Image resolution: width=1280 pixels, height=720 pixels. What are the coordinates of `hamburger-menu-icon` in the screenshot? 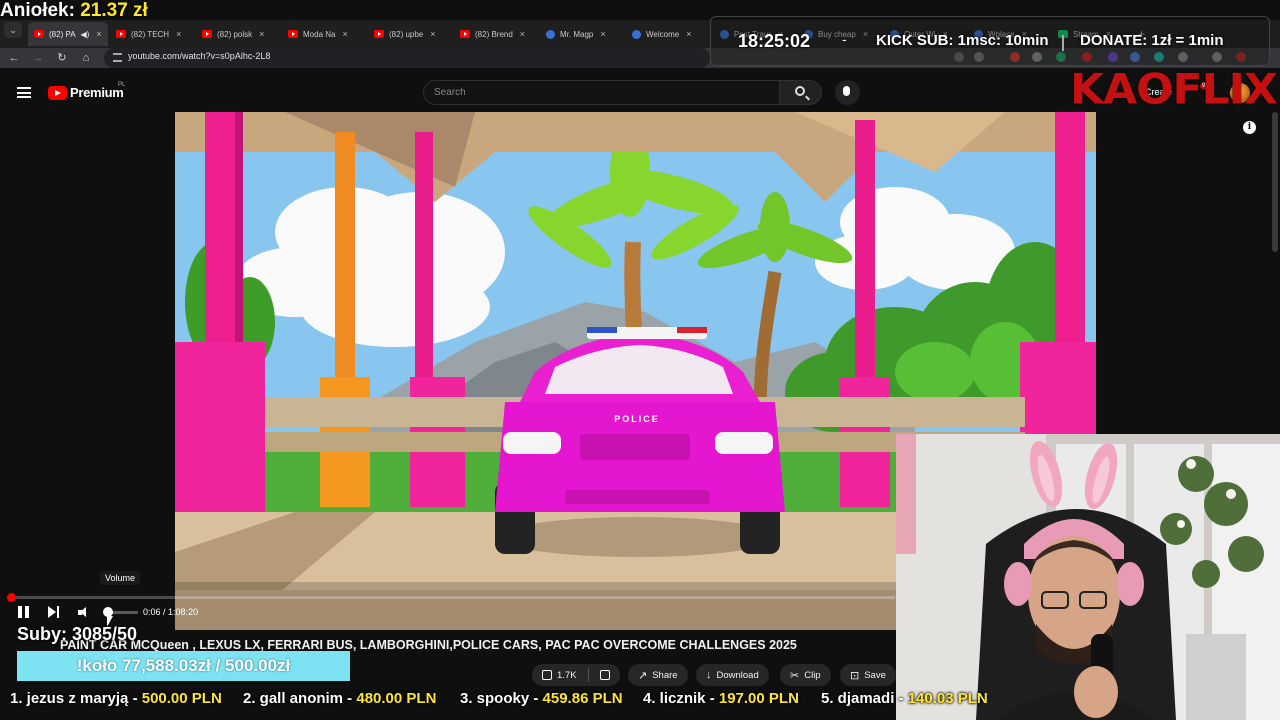 It's located at (24, 92).